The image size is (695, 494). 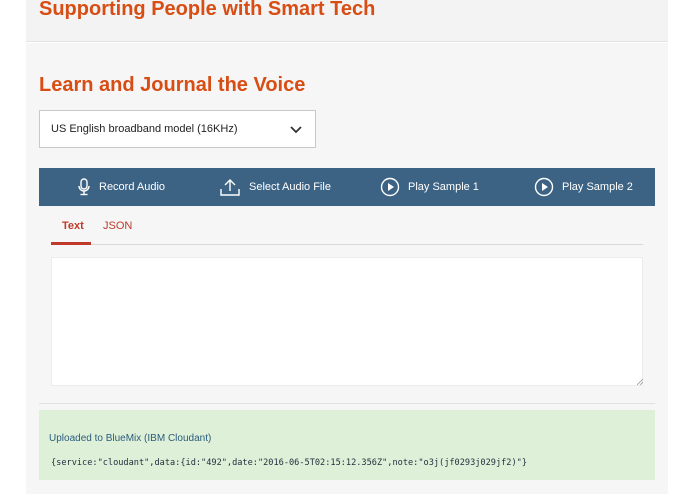 What do you see at coordinates (296, 130) in the screenshot?
I see `chevron-down-icon` at bounding box center [296, 130].